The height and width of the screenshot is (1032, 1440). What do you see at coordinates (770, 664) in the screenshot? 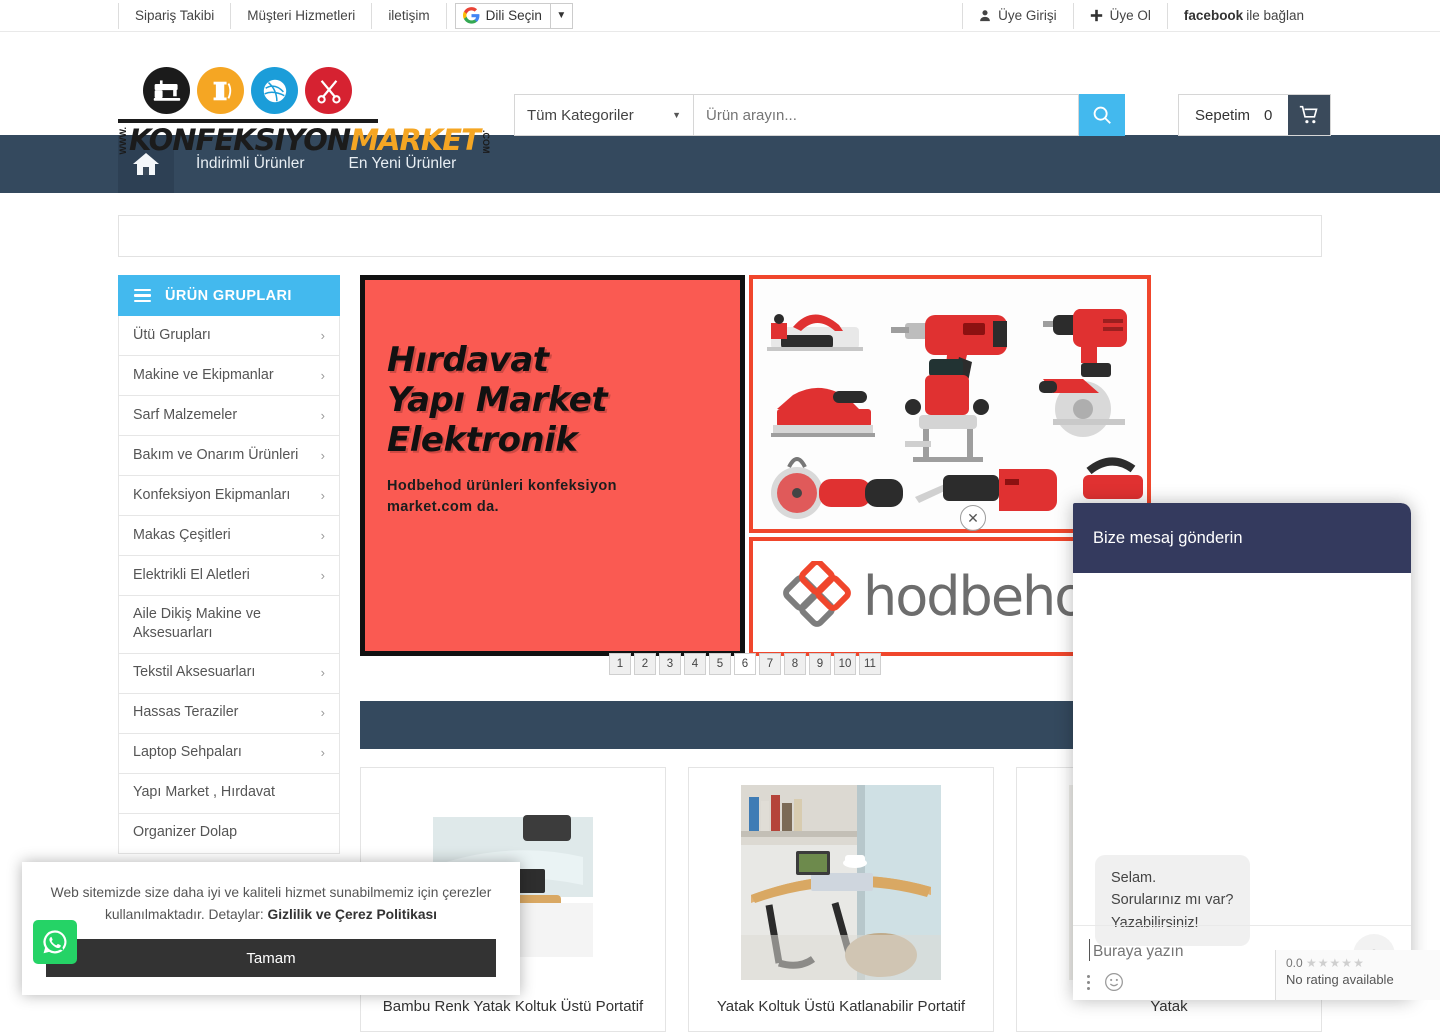
I see `slider-page-7: 7` at bounding box center [770, 664].